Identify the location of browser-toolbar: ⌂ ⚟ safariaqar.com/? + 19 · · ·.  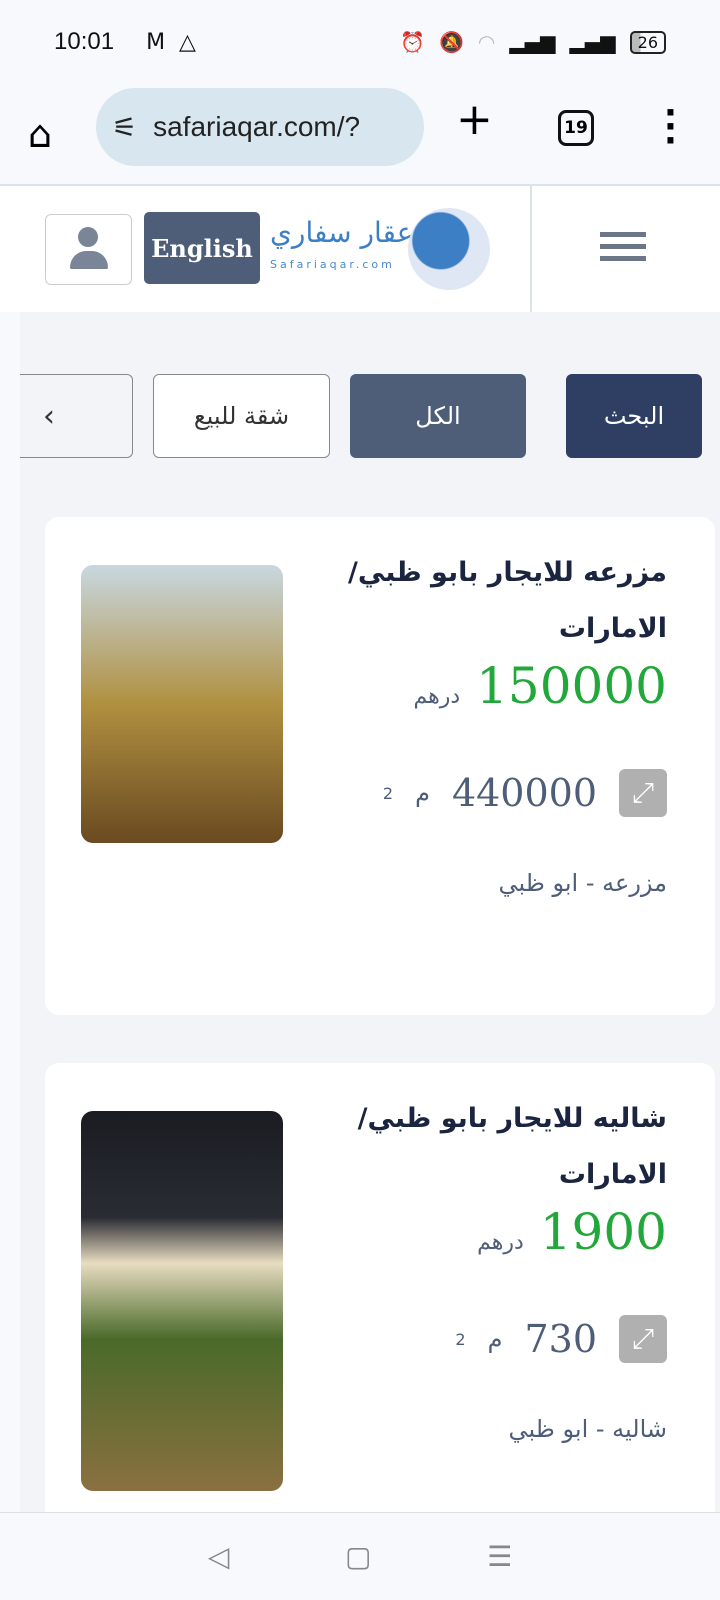
(360, 134).